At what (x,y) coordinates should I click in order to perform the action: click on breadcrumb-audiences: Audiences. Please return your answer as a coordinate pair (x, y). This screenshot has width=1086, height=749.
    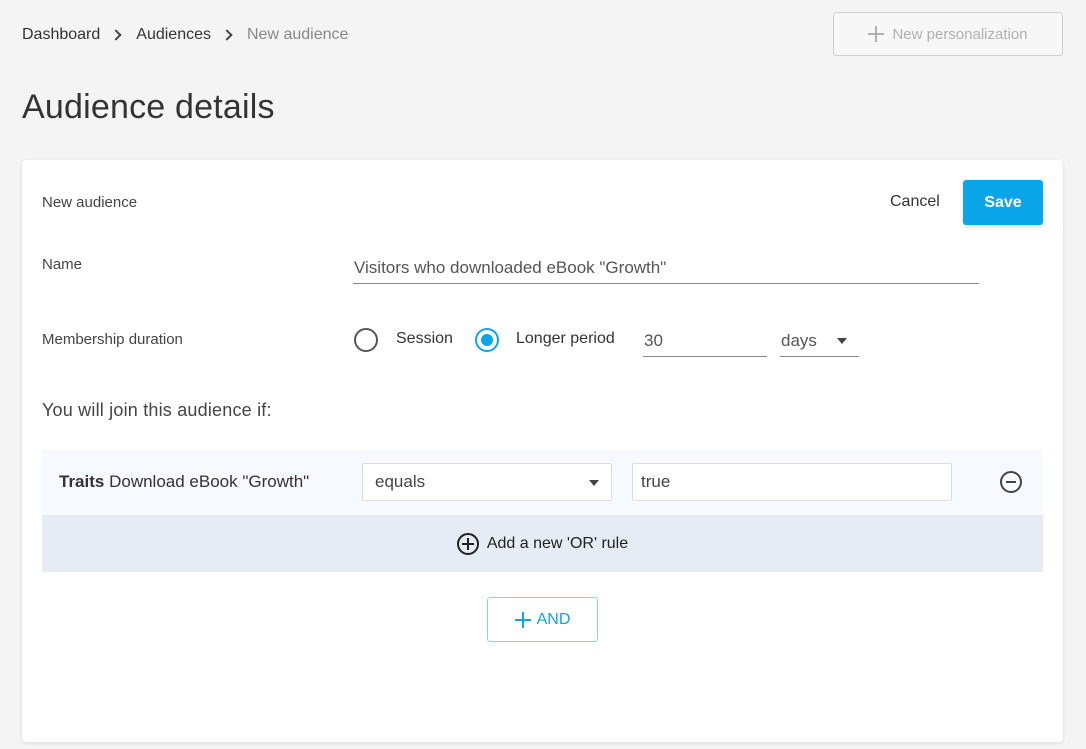
    Looking at the image, I should click on (173, 35).